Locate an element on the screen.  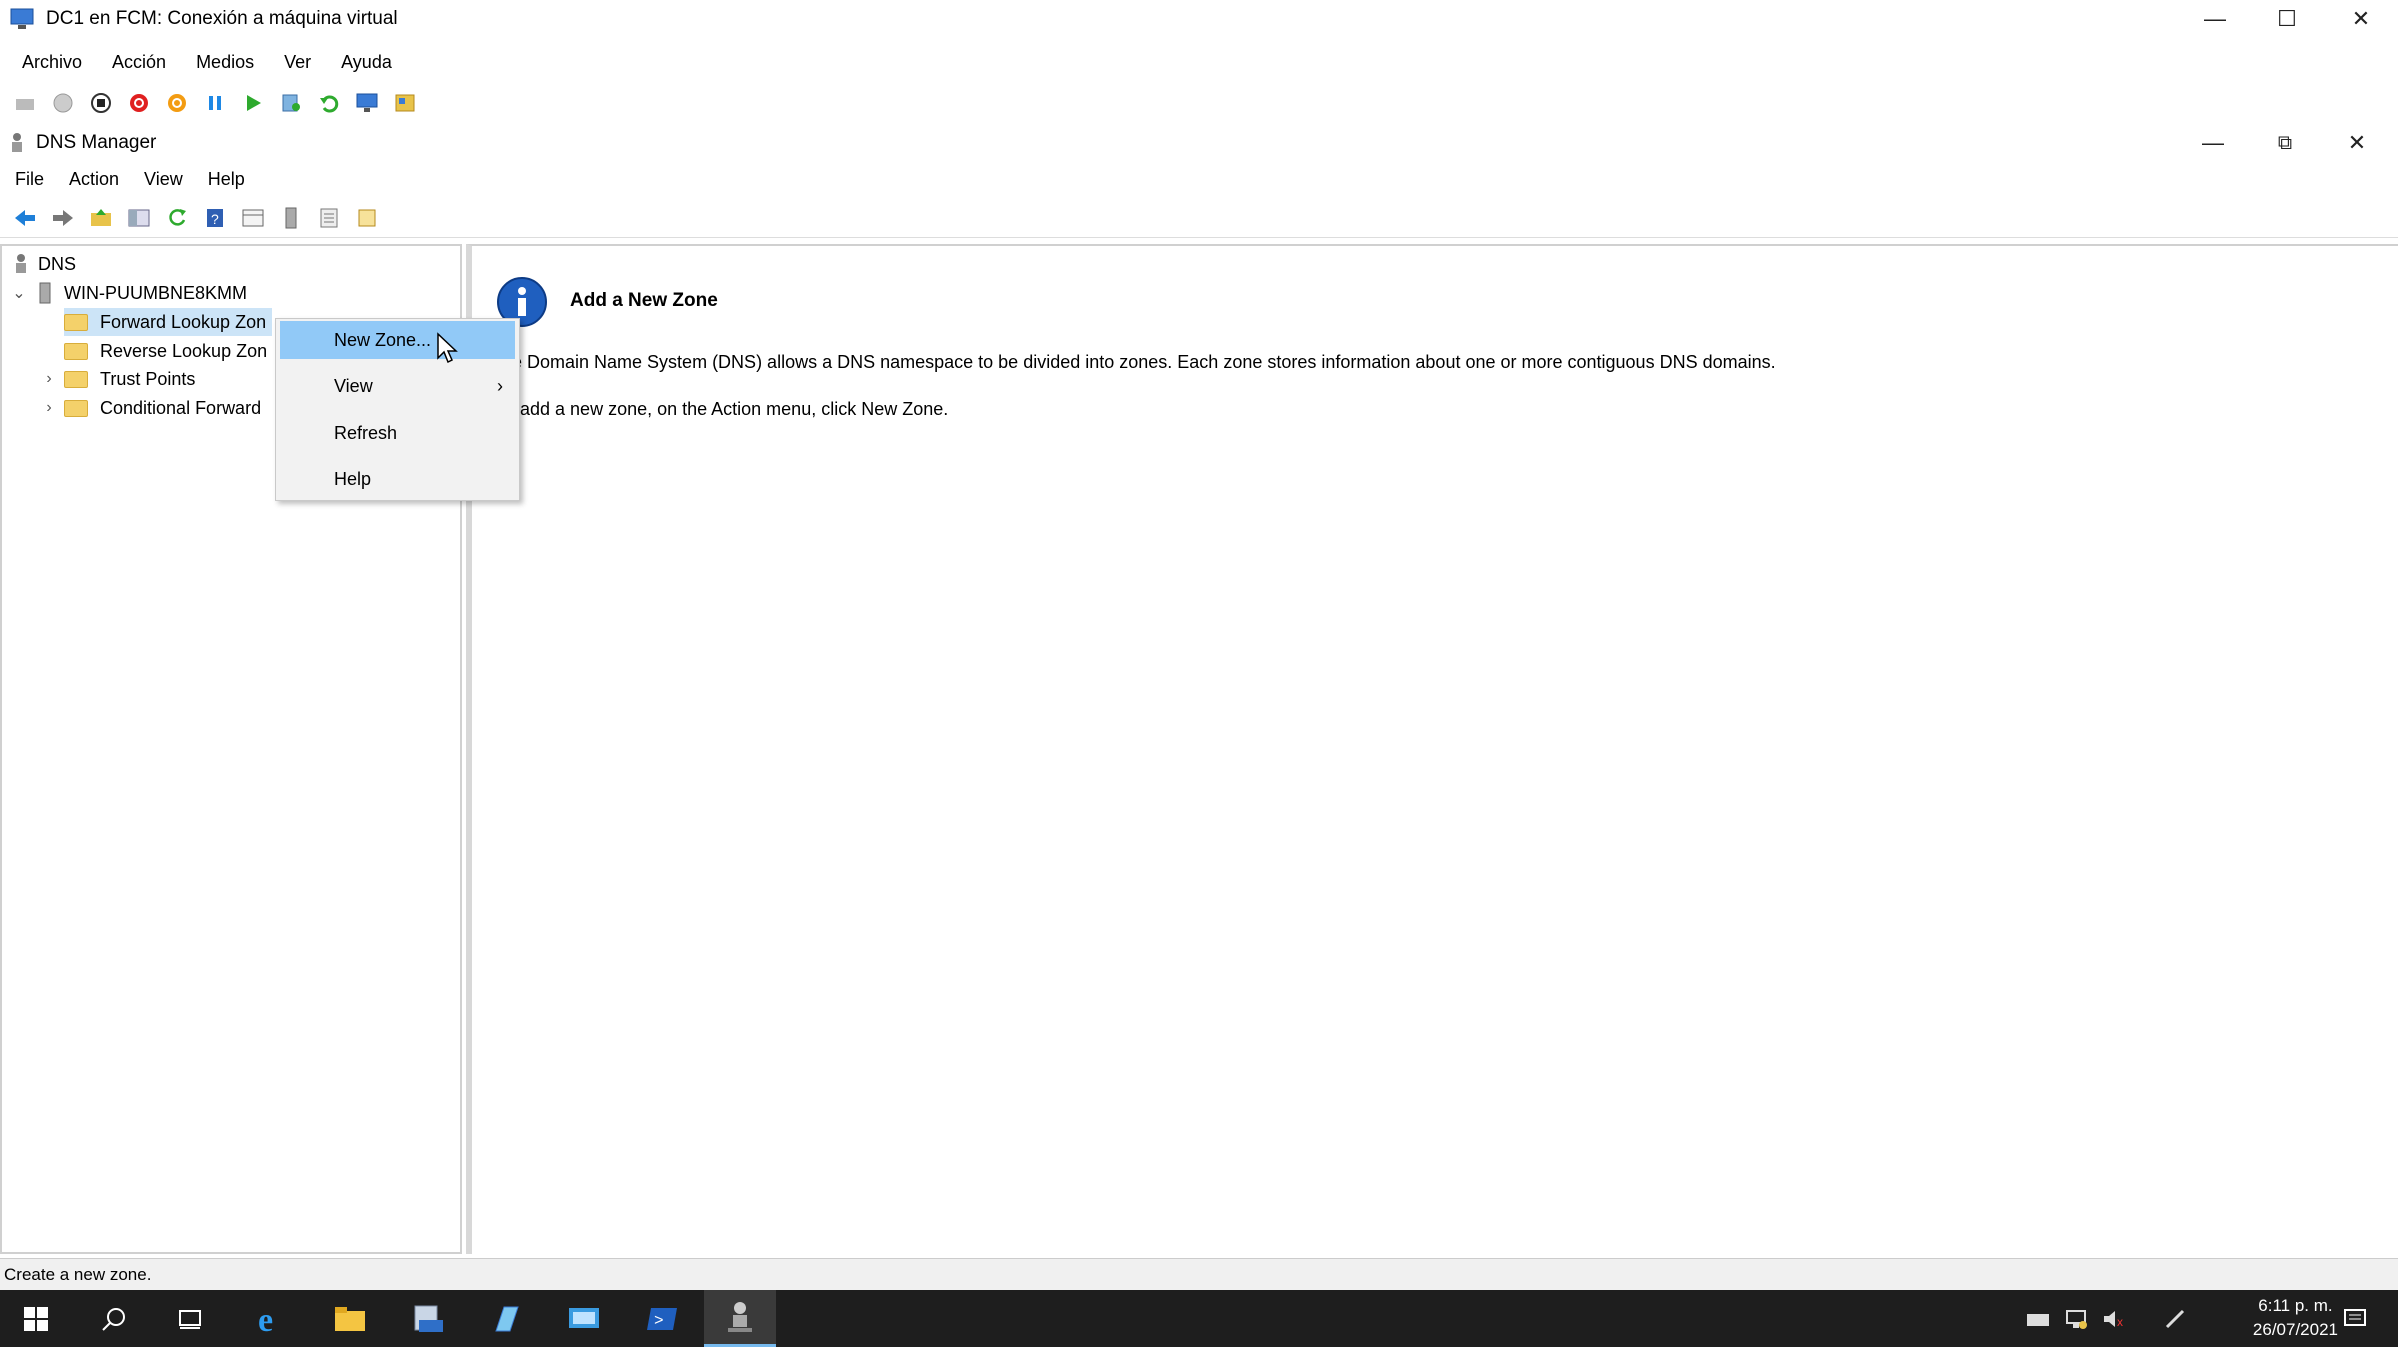
checkpoint-icon is located at coordinates (291, 103).